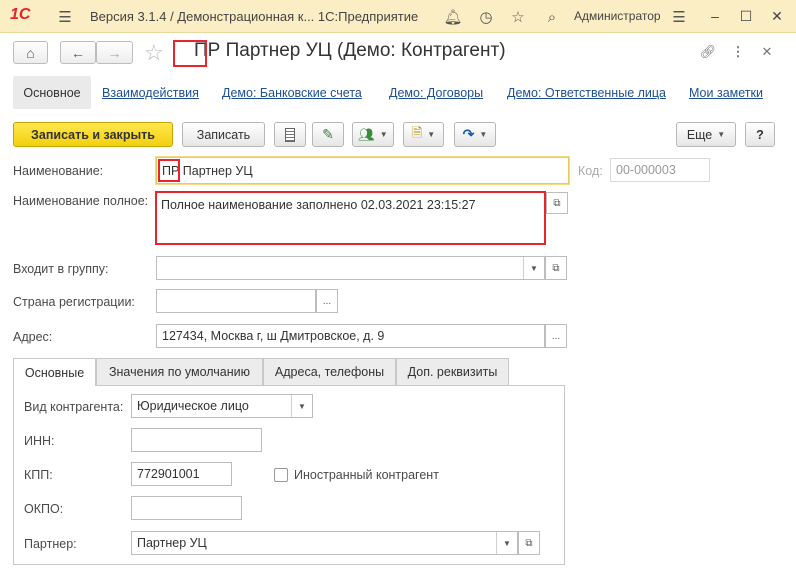 This screenshot has width=796, height=587. I want to click on fullname-label: Наименование полное:, so click(81, 201).